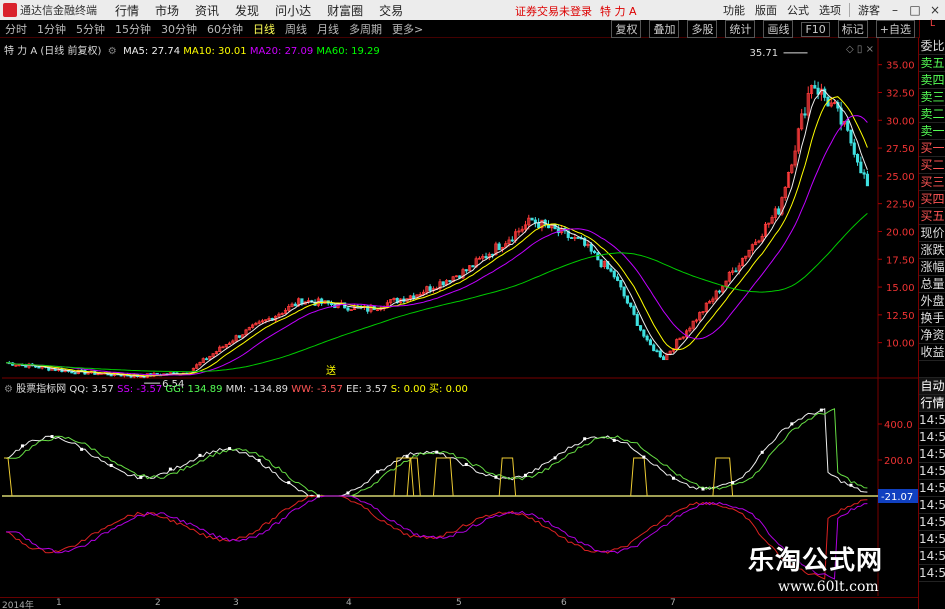 The image size is (945, 609). I want to click on quote-panel-item: 总量, so click(932, 284).